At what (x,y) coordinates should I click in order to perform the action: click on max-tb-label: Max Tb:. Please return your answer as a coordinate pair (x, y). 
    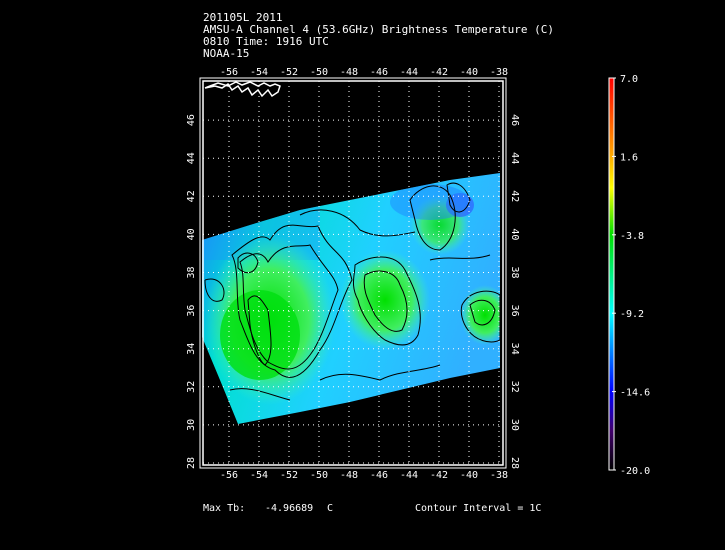
    Looking at the image, I should click on (224, 508).